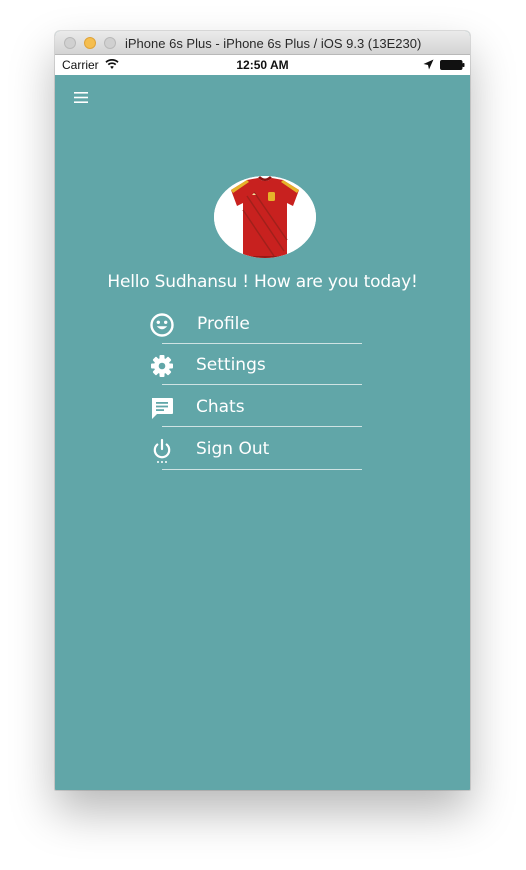  What do you see at coordinates (262, 282) in the screenshot?
I see `greeting-text: Hello Sudhansu ! How are you today!` at bounding box center [262, 282].